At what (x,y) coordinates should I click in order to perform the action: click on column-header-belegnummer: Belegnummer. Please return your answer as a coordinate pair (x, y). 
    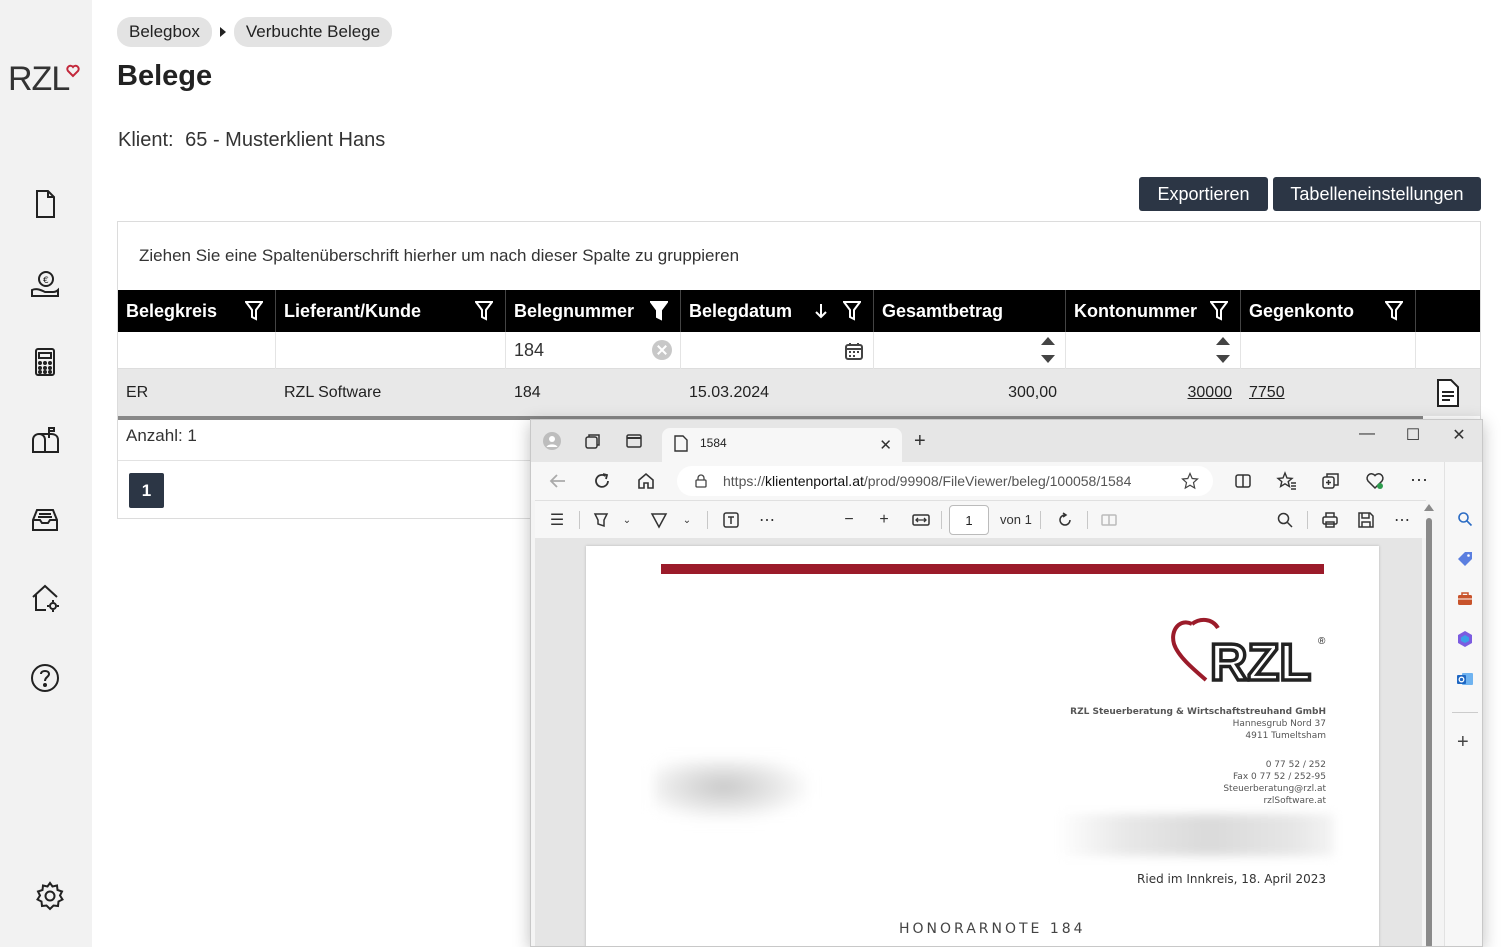
    Looking at the image, I should click on (593, 311).